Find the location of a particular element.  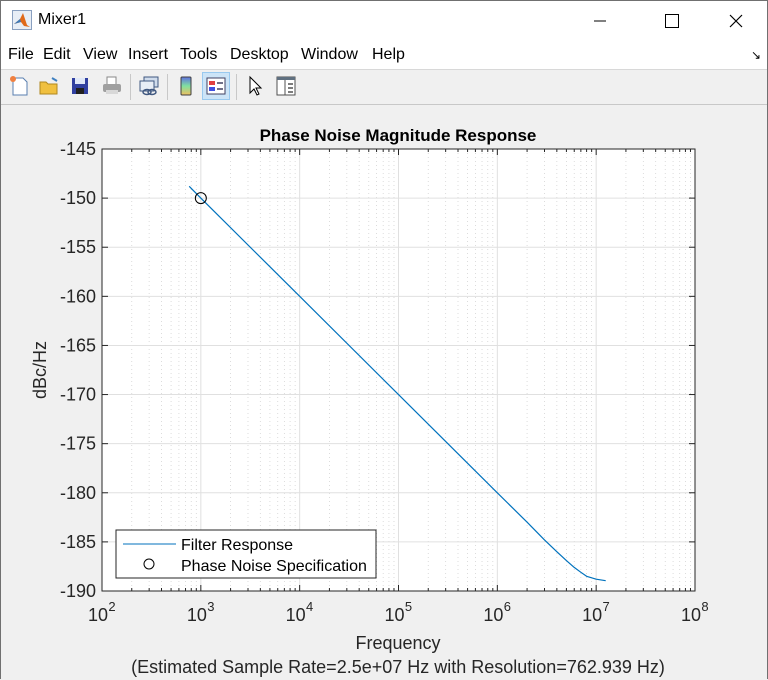

menu-view: View is located at coordinates (100, 55).